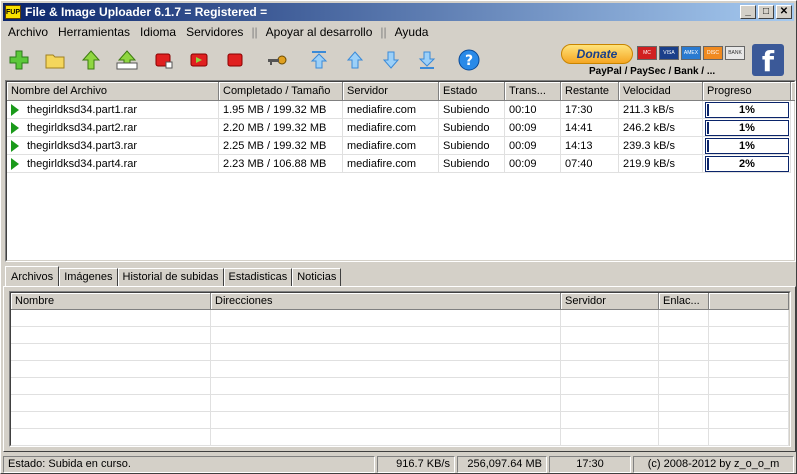  Describe the element at coordinates (661, 164) in the screenshot. I see `cell-speed: 219.9 kB/s` at that location.